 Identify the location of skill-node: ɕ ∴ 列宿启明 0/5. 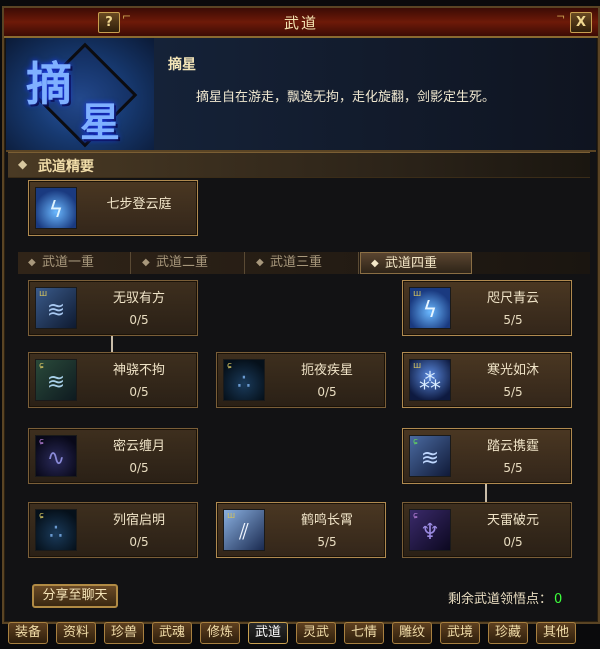
(113, 530).